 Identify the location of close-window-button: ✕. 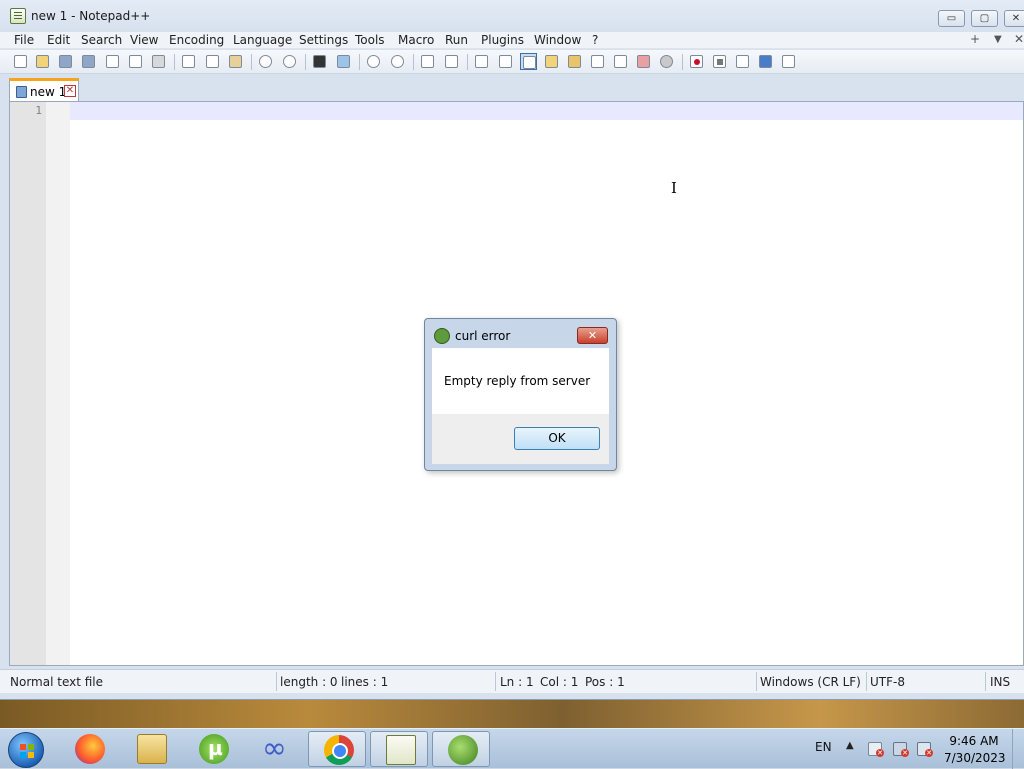
(1014, 18).